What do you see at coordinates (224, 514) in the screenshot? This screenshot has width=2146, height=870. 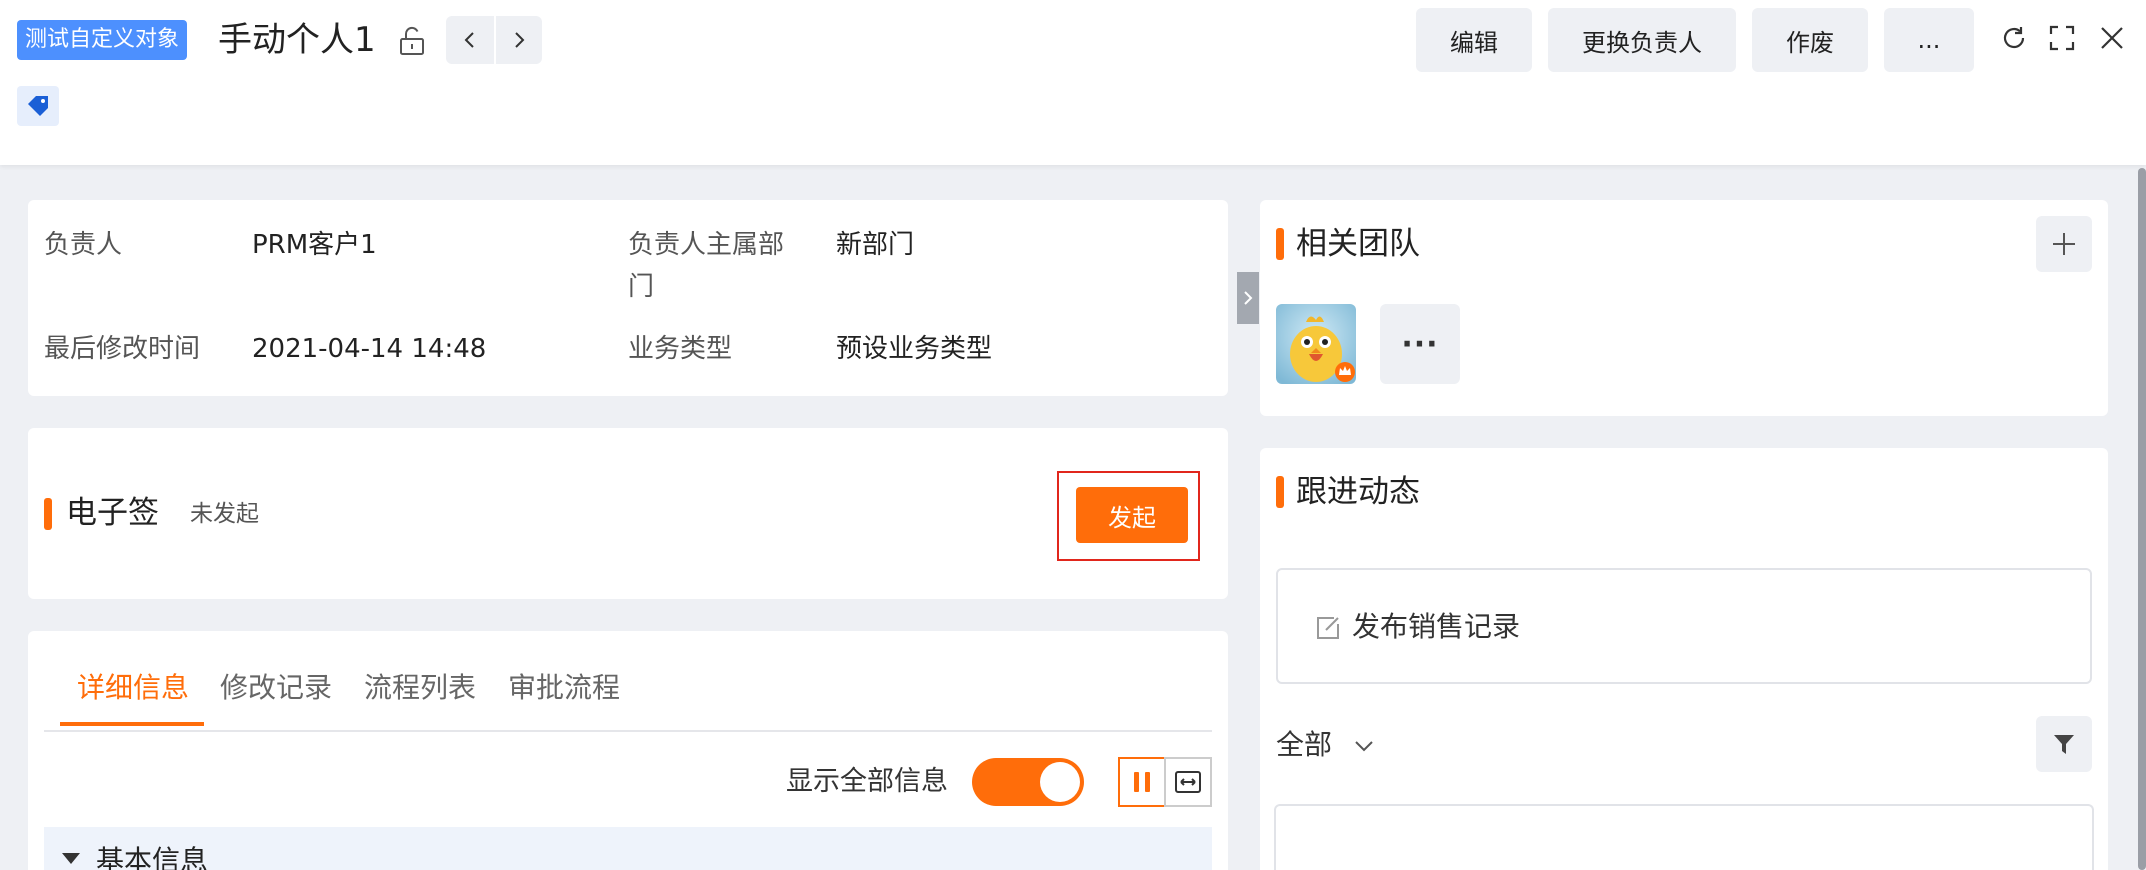 I see `esign-status: 未发起` at bounding box center [224, 514].